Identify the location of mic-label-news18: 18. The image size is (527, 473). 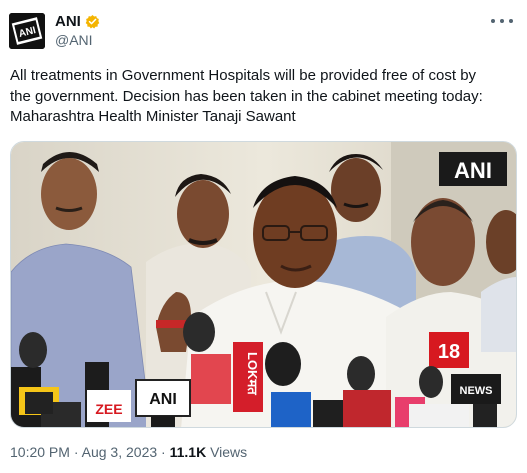
(449, 352).